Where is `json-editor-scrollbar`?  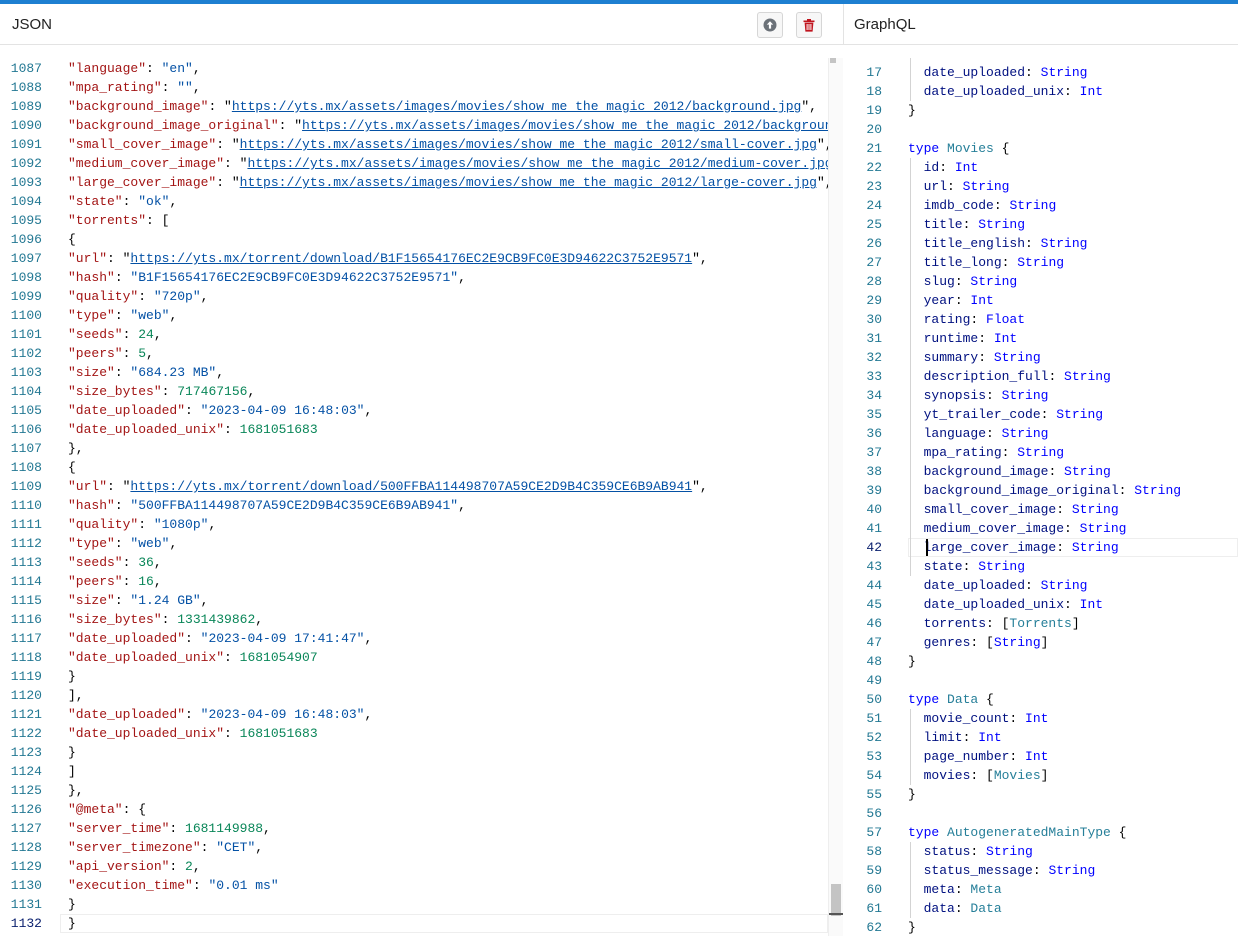 json-editor-scrollbar is located at coordinates (835, 497).